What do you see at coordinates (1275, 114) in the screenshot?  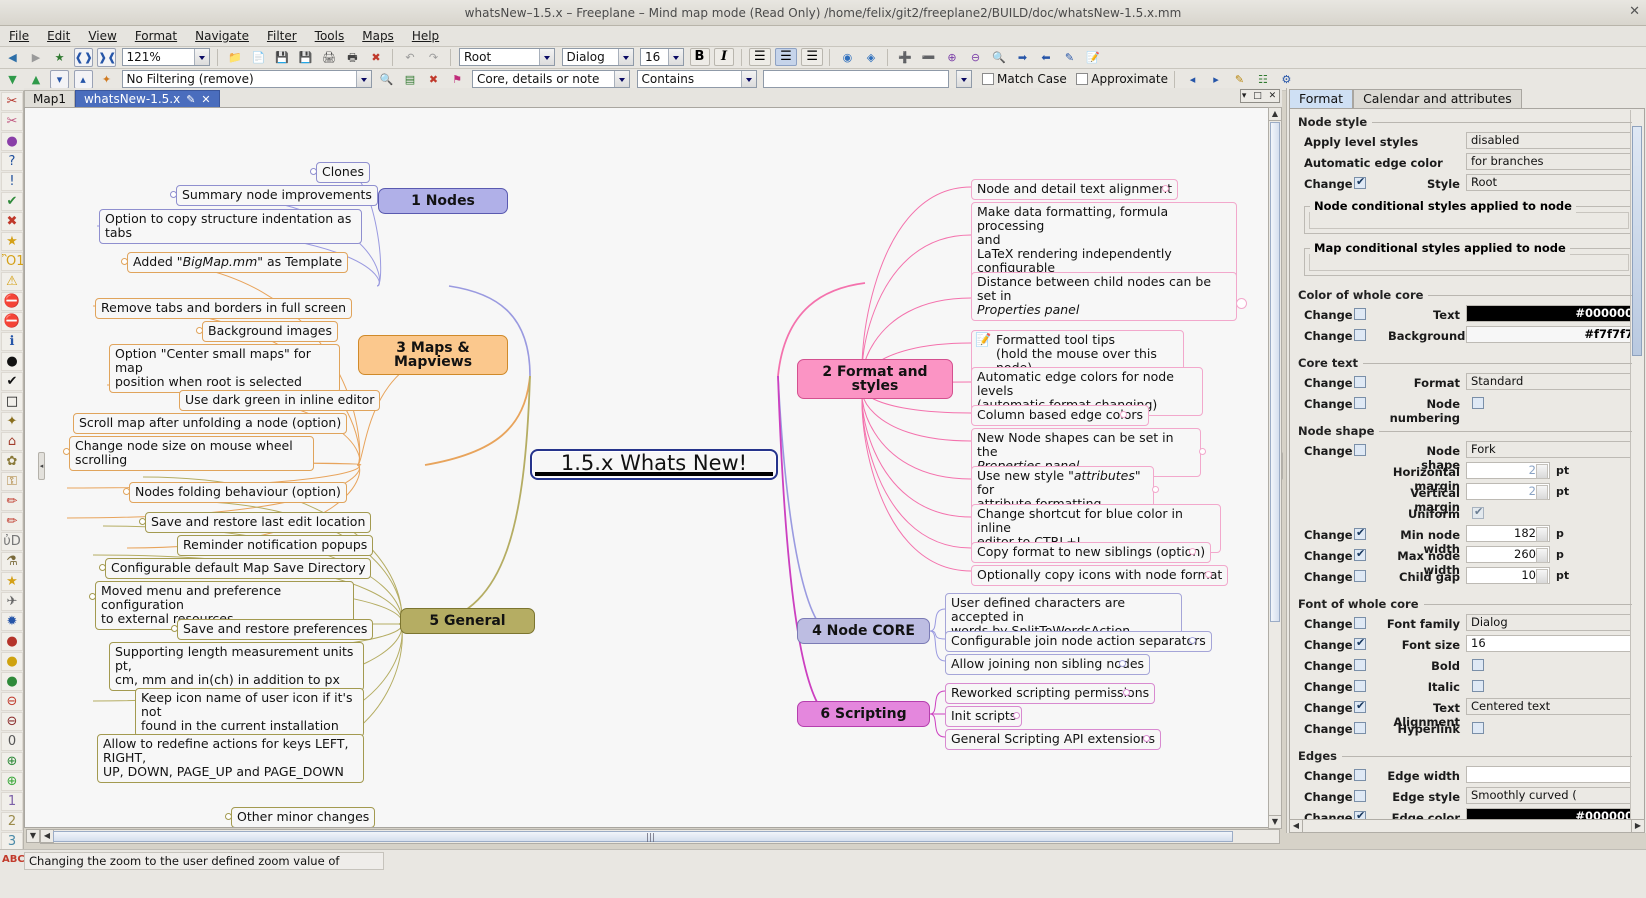 I see `scroll-up-icon: ▲` at bounding box center [1275, 114].